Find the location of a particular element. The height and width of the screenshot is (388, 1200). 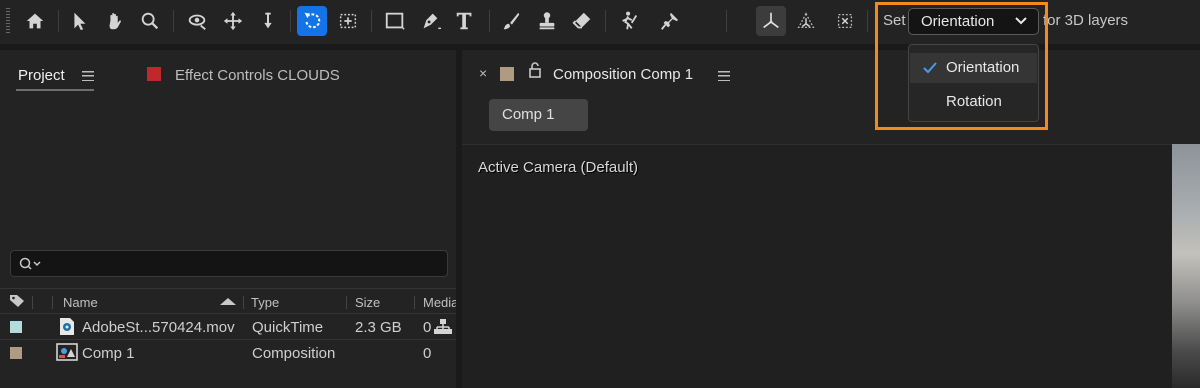

for-3d-layers-label: for 3D layers is located at coordinates (1086, 20).